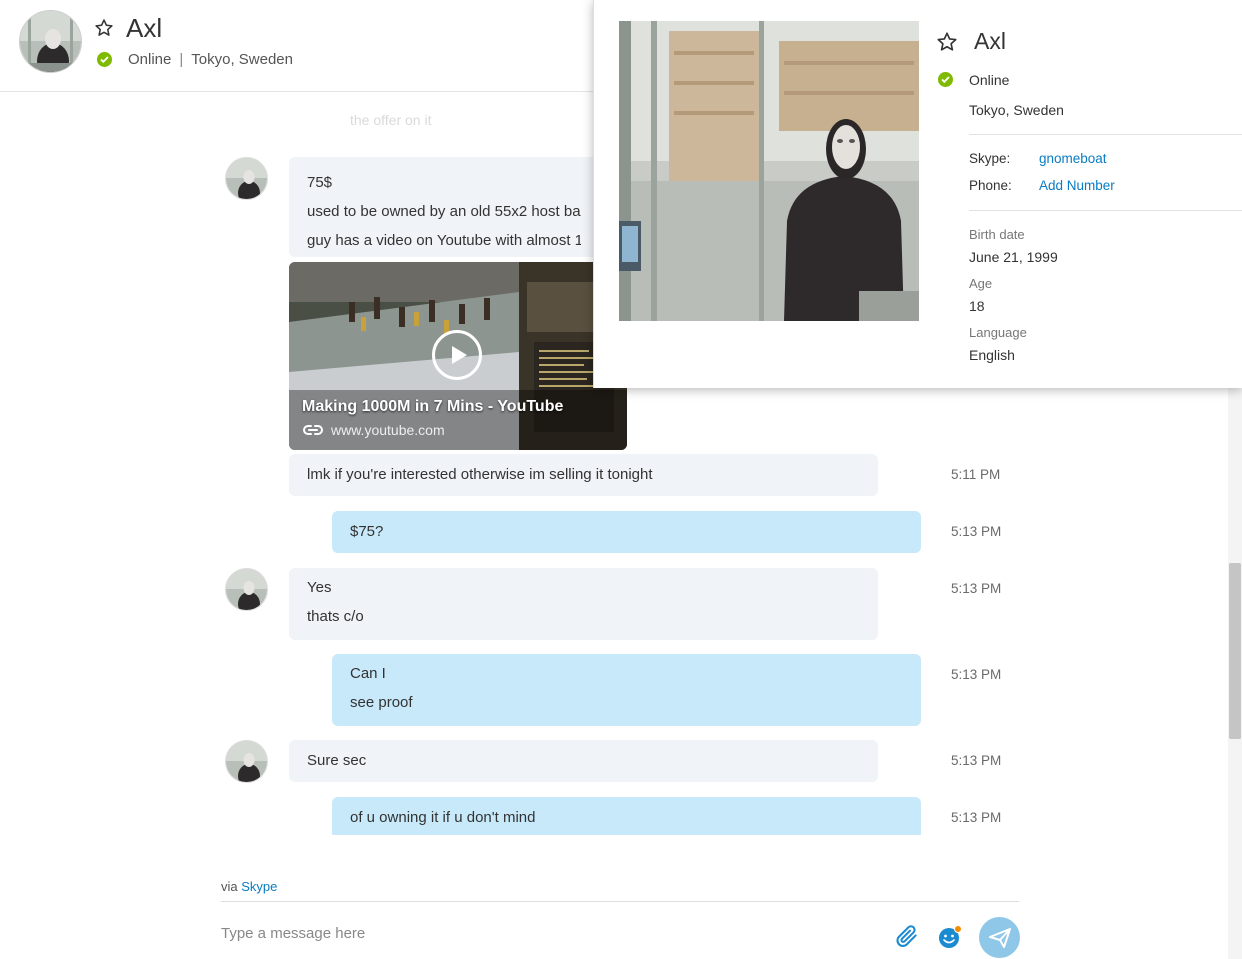 This screenshot has width=1242, height=959. I want to click on message-line: used to be owned by an old 55x2 host ba, so click(444, 211).